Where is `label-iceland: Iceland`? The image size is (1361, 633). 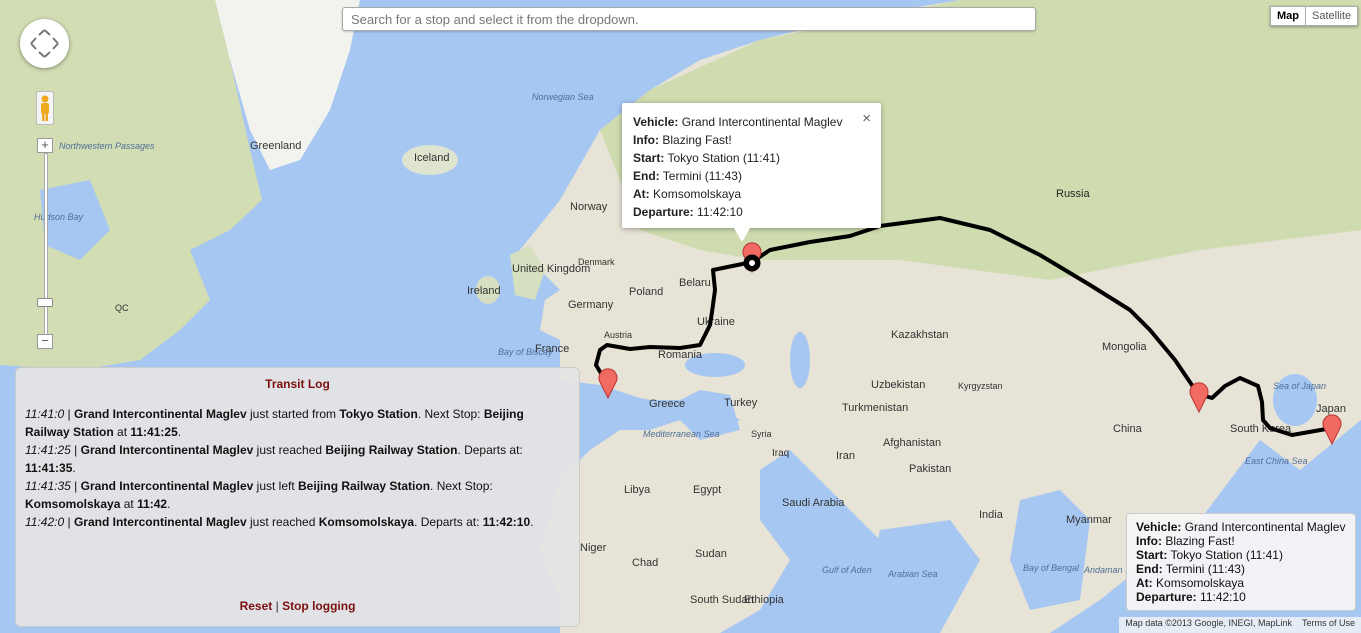
label-iceland: Iceland is located at coordinates (431, 158).